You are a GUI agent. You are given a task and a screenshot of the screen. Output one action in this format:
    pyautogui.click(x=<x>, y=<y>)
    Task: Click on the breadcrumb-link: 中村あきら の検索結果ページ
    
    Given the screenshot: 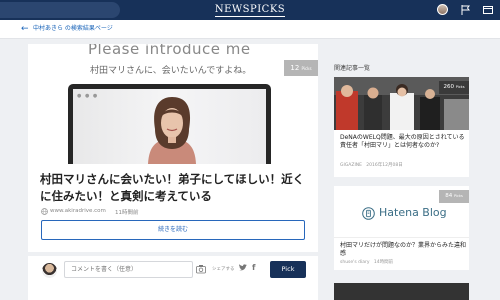 What is the action you would take?
    pyautogui.click(x=73, y=29)
    